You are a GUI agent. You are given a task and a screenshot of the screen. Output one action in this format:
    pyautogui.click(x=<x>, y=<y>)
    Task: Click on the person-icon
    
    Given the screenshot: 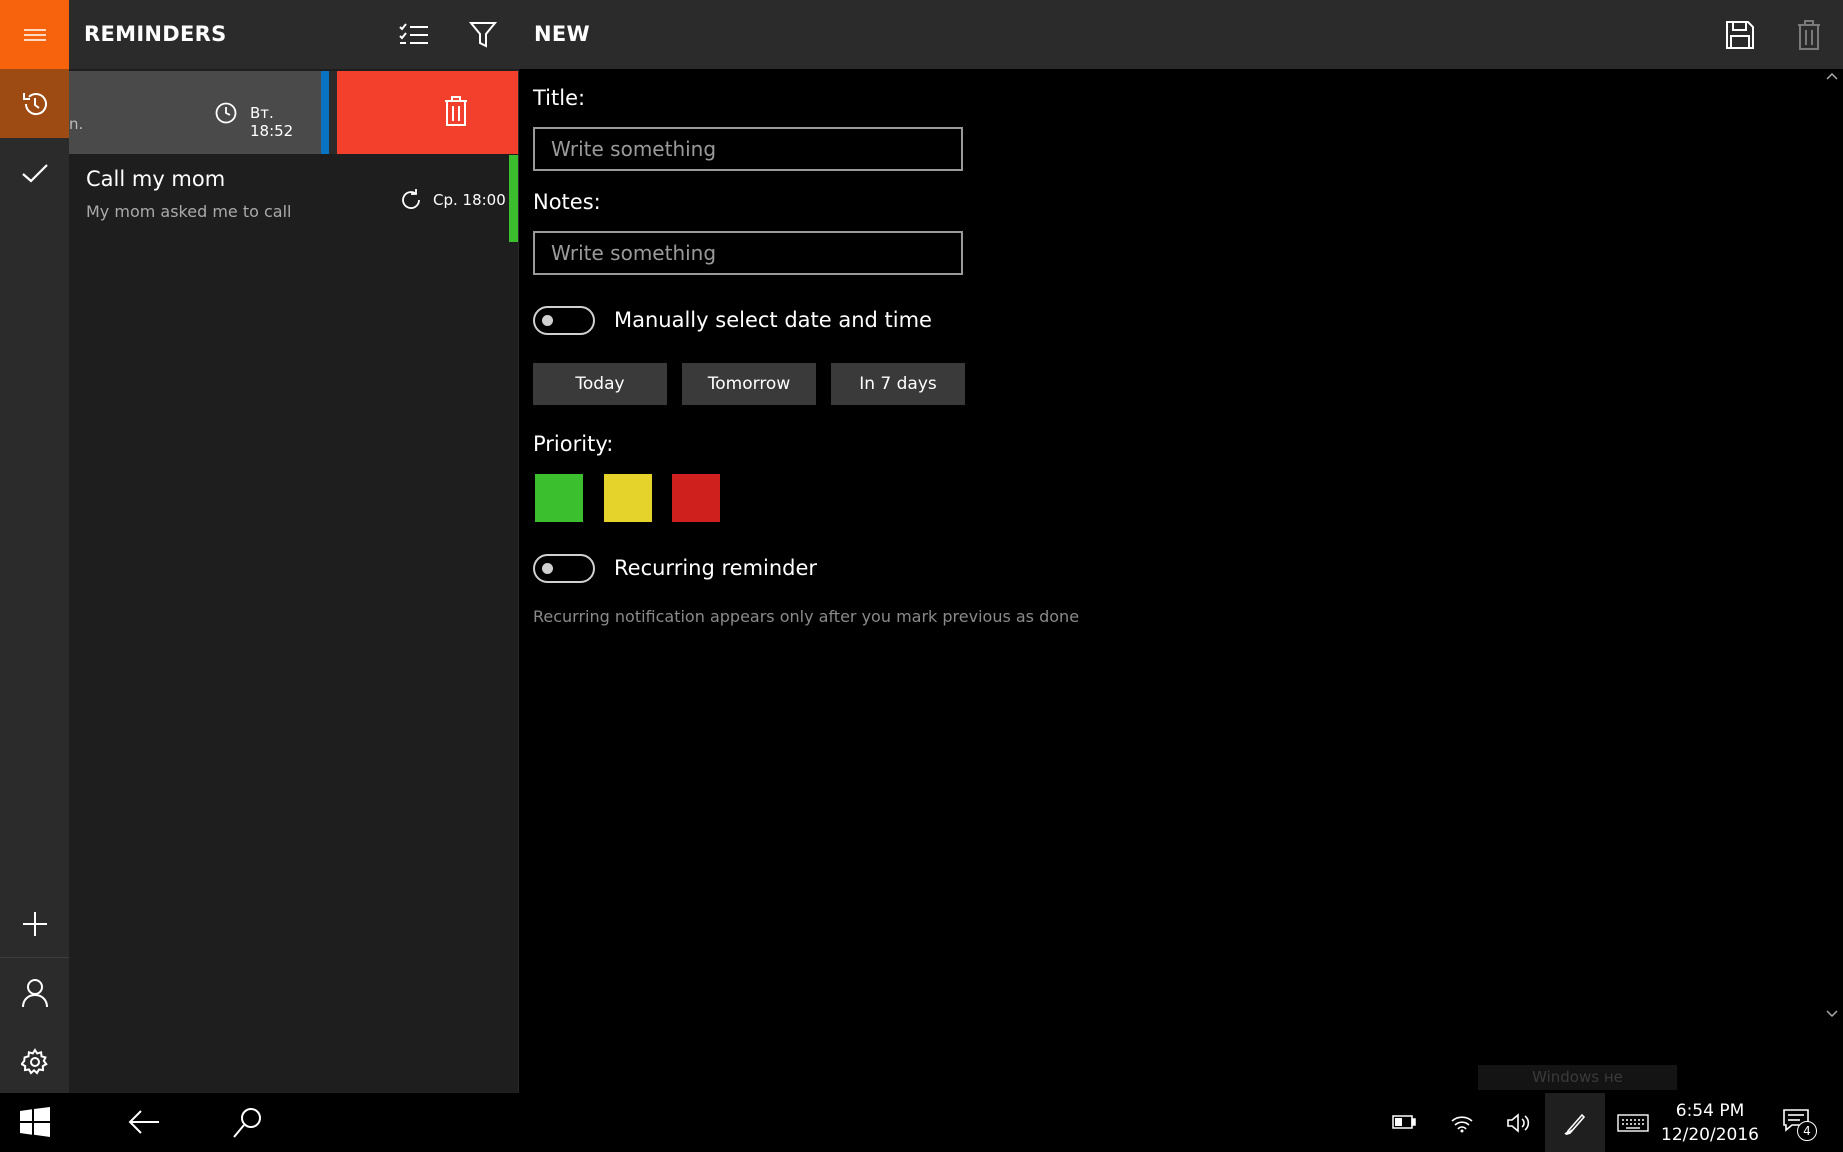 What is the action you would take?
    pyautogui.click(x=35, y=993)
    